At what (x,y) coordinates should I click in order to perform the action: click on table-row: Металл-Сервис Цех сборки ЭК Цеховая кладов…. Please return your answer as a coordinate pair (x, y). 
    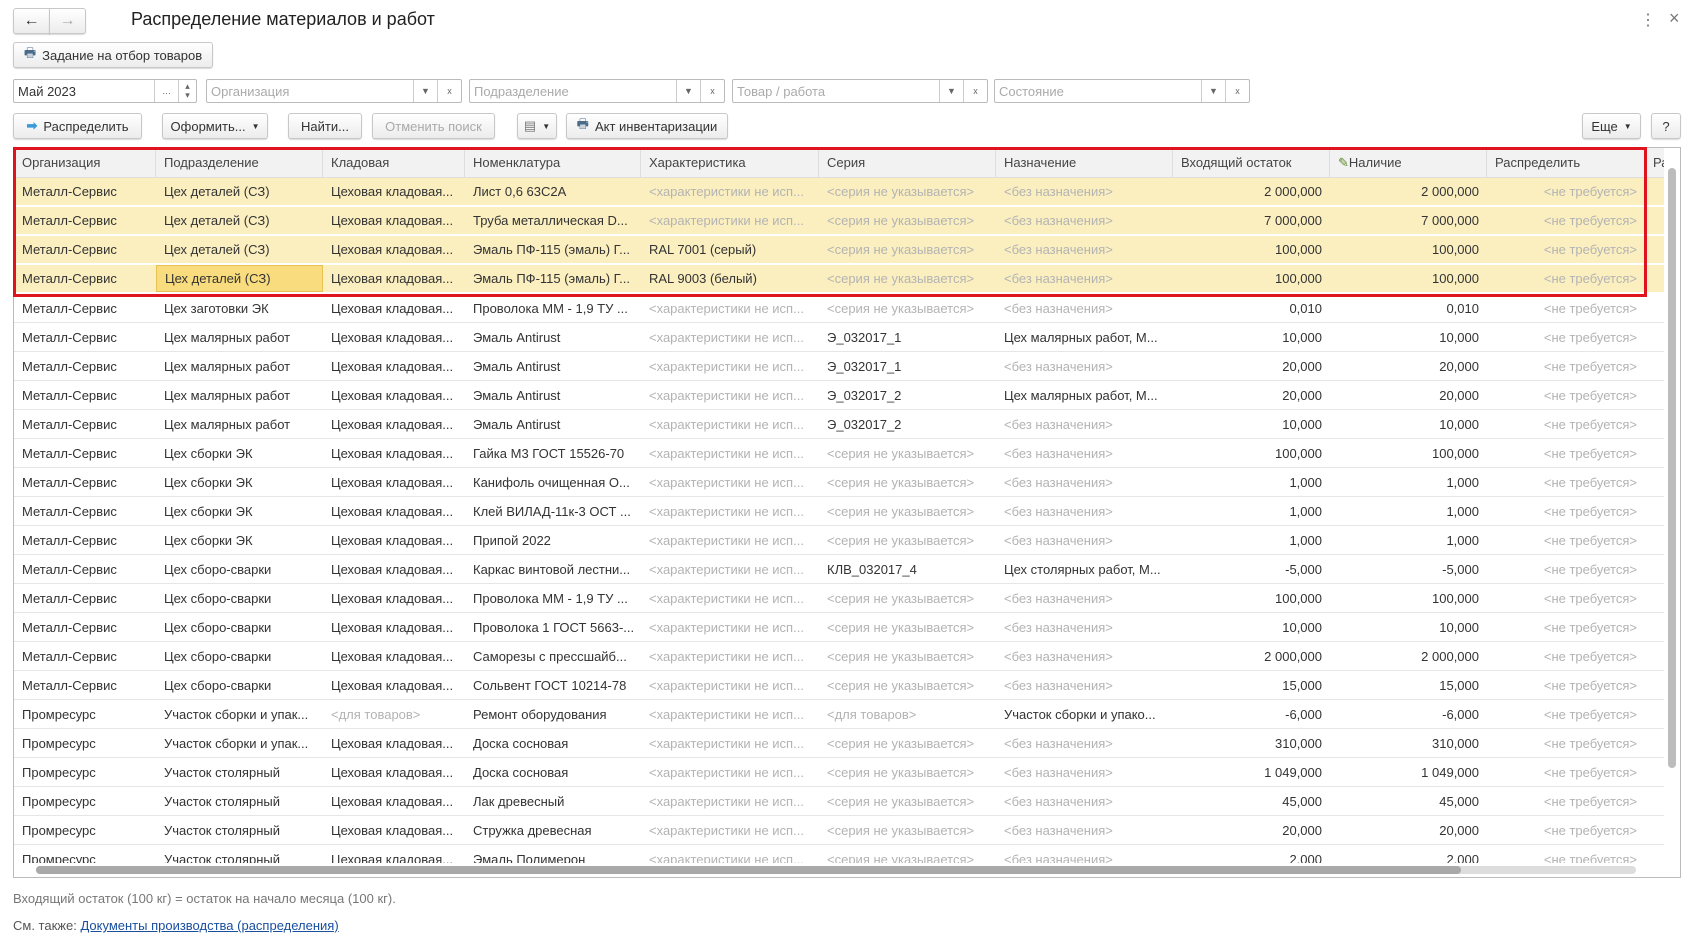
    Looking at the image, I should click on (847, 482).